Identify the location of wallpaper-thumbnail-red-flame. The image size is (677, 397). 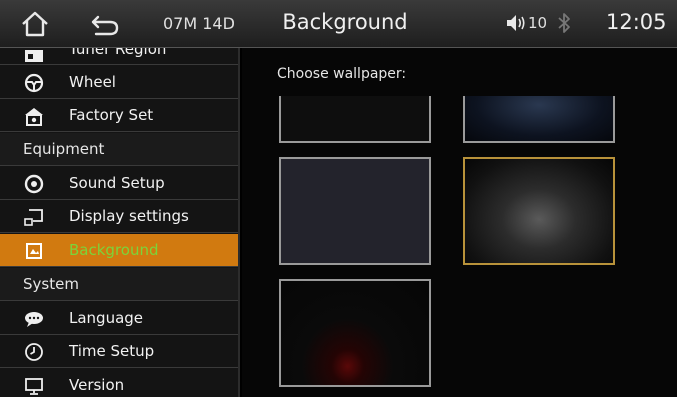
(355, 333).